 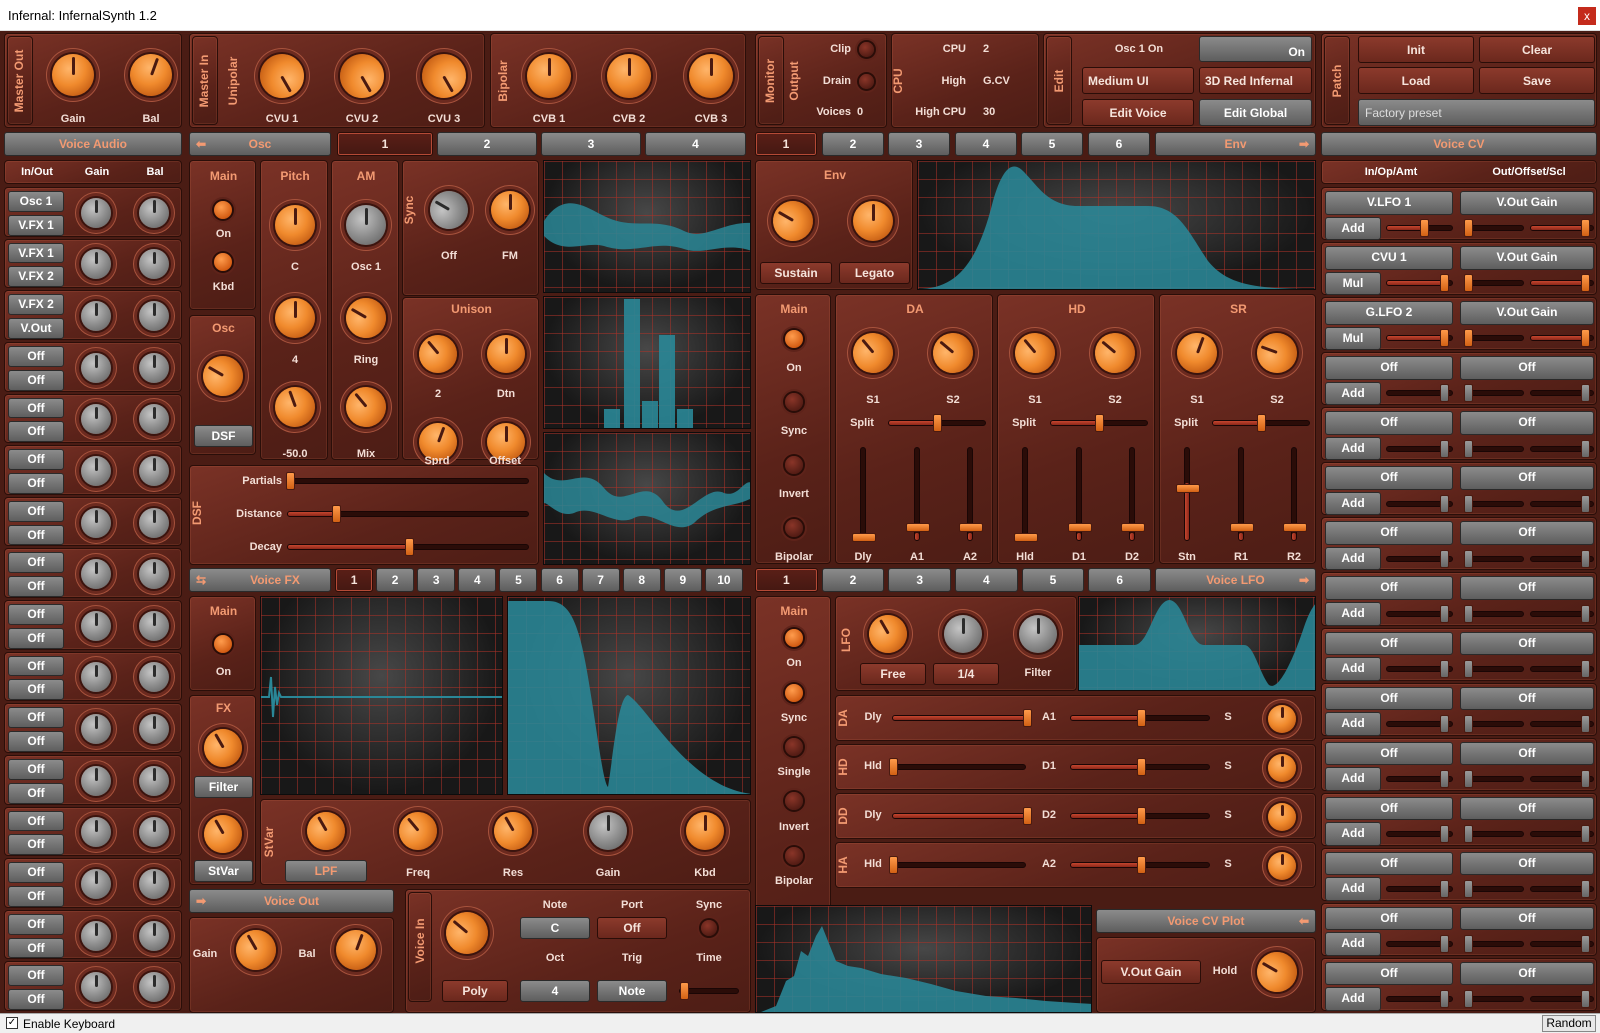 What do you see at coordinates (223, 787) in the screenshot?
I see `fx-filter-button: Filter` at bounding box center [223, 787].